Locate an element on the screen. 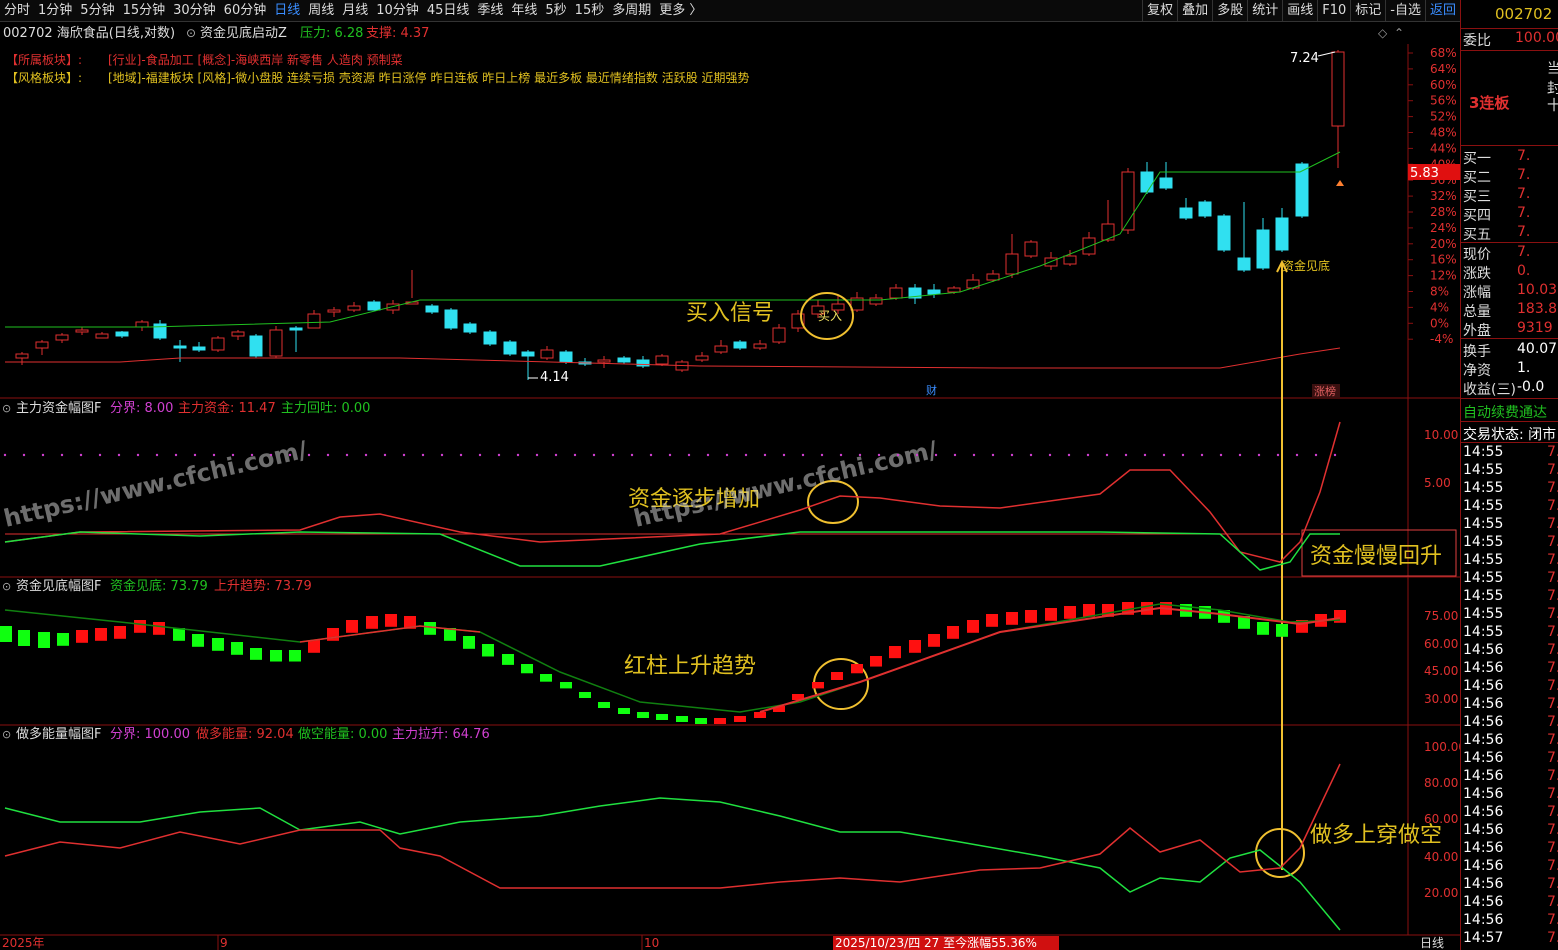  tool-tab: 统计 is located at coordinates (1264, 11).